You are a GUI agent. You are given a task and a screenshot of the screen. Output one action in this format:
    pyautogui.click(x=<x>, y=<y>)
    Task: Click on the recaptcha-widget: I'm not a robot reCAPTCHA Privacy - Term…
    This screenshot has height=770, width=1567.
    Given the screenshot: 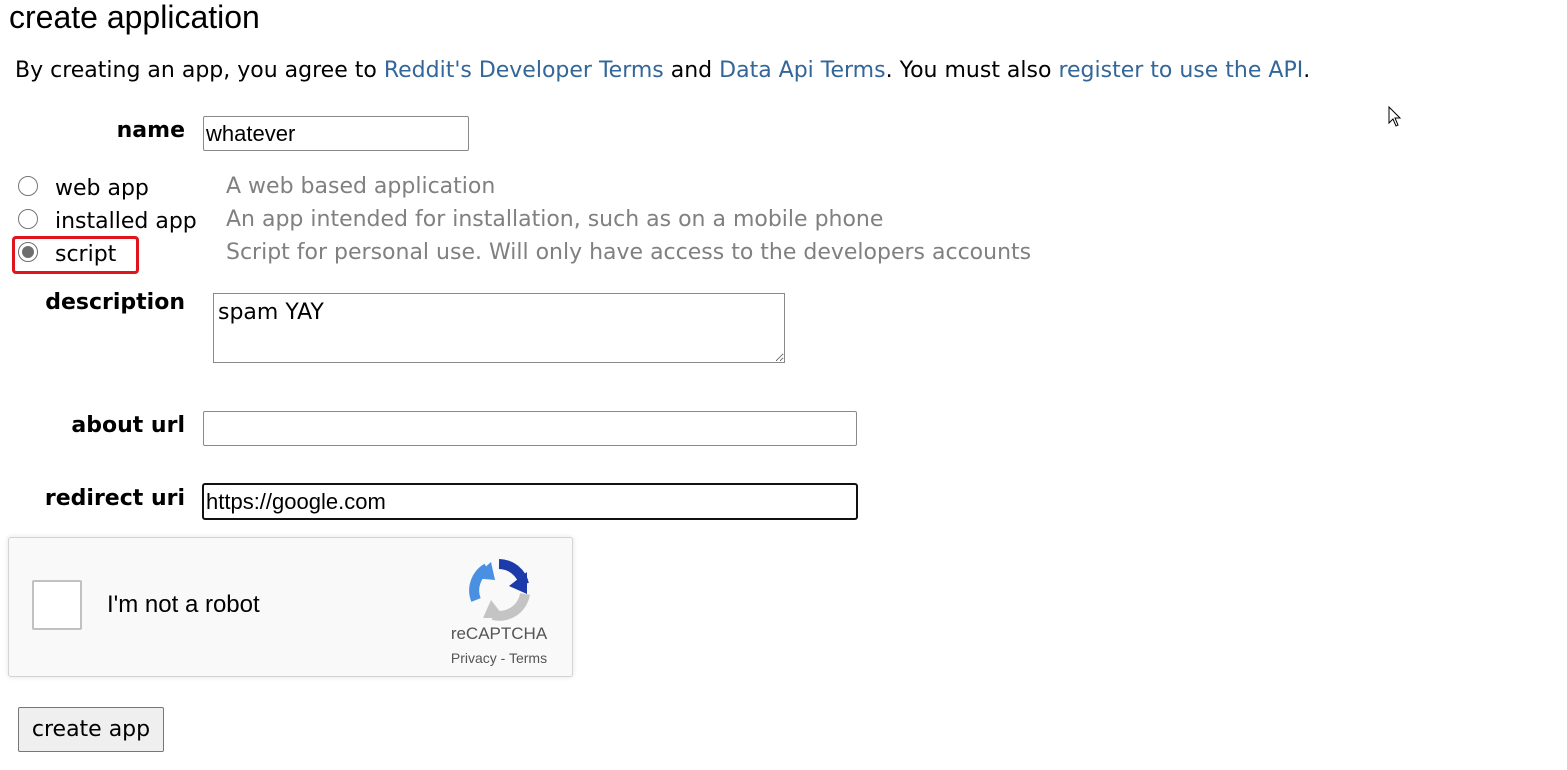 What is the action you would take?
    pyautogui.click(x=290, y=607)
    